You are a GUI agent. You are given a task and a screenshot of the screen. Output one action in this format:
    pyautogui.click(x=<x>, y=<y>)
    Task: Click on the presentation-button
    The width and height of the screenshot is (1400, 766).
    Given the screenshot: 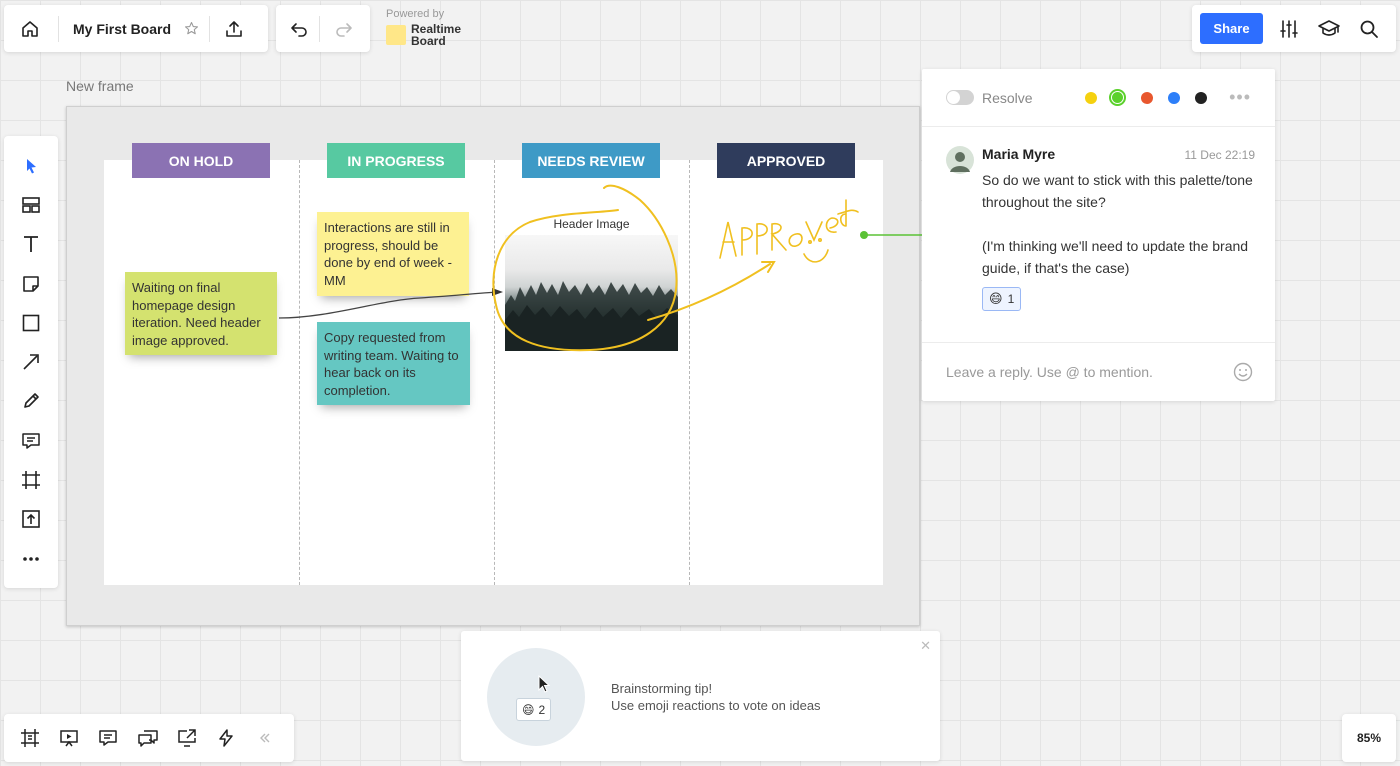 What is the action you would take?
    pyautogui.click(x=68, y=738)
    